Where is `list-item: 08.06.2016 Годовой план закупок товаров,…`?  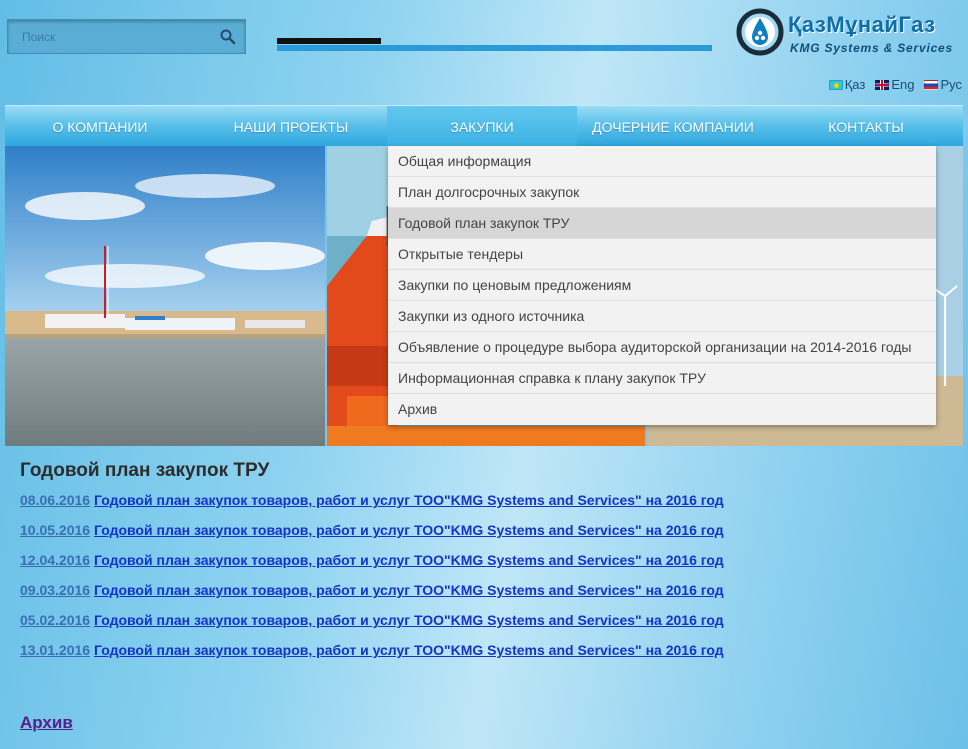
list-item: 08.06.2016 Годовой план закупок товаров,… is located at coordinates (372, 507).